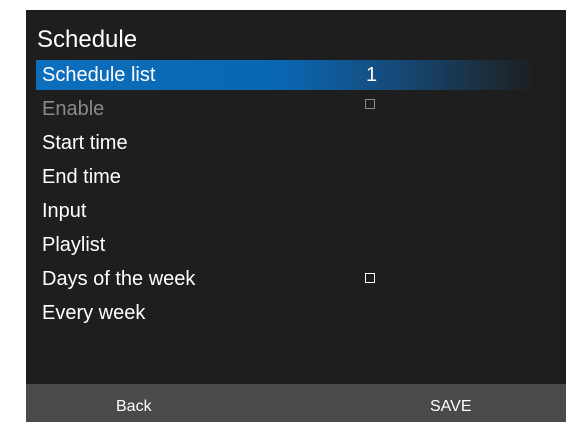 This screenshot has height=430, width=572. What do you see at coordinates (286, 145) in the screenshot?
I see `menu-item-start-time: Start time` at bounding box center [286, 145].